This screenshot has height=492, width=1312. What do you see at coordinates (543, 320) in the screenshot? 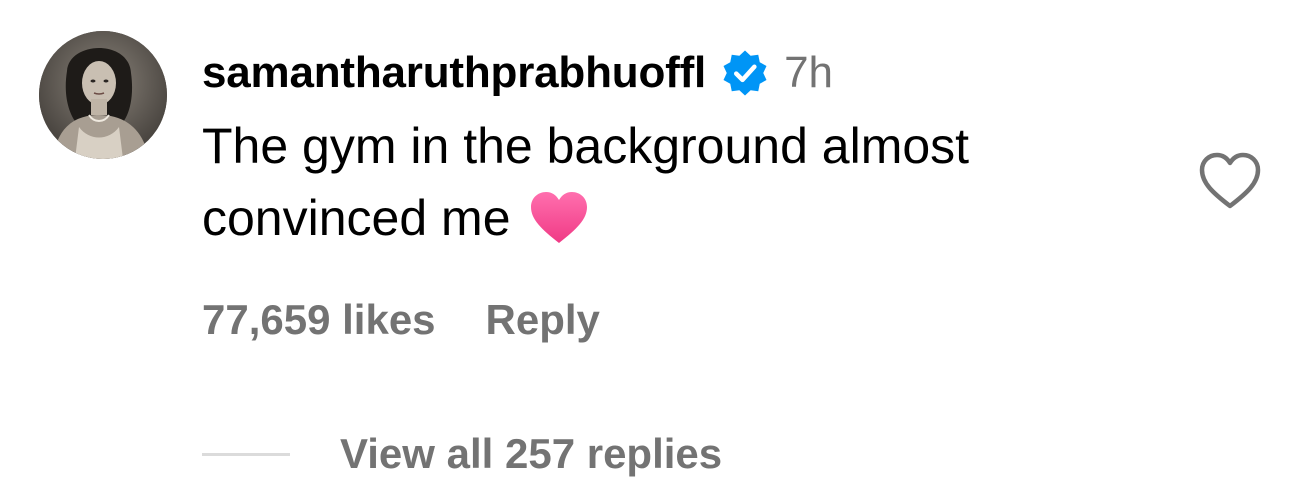
I see `reply-button: Reply` at bounding box center [543, 320].